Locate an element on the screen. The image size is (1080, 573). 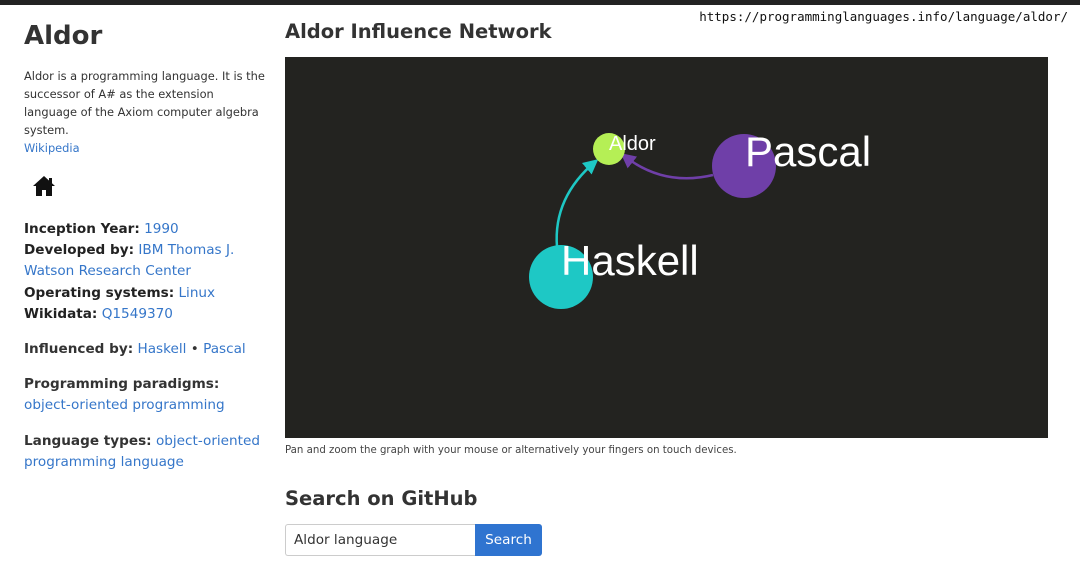
page-title: Aldor is located at coordinates (63, 36).